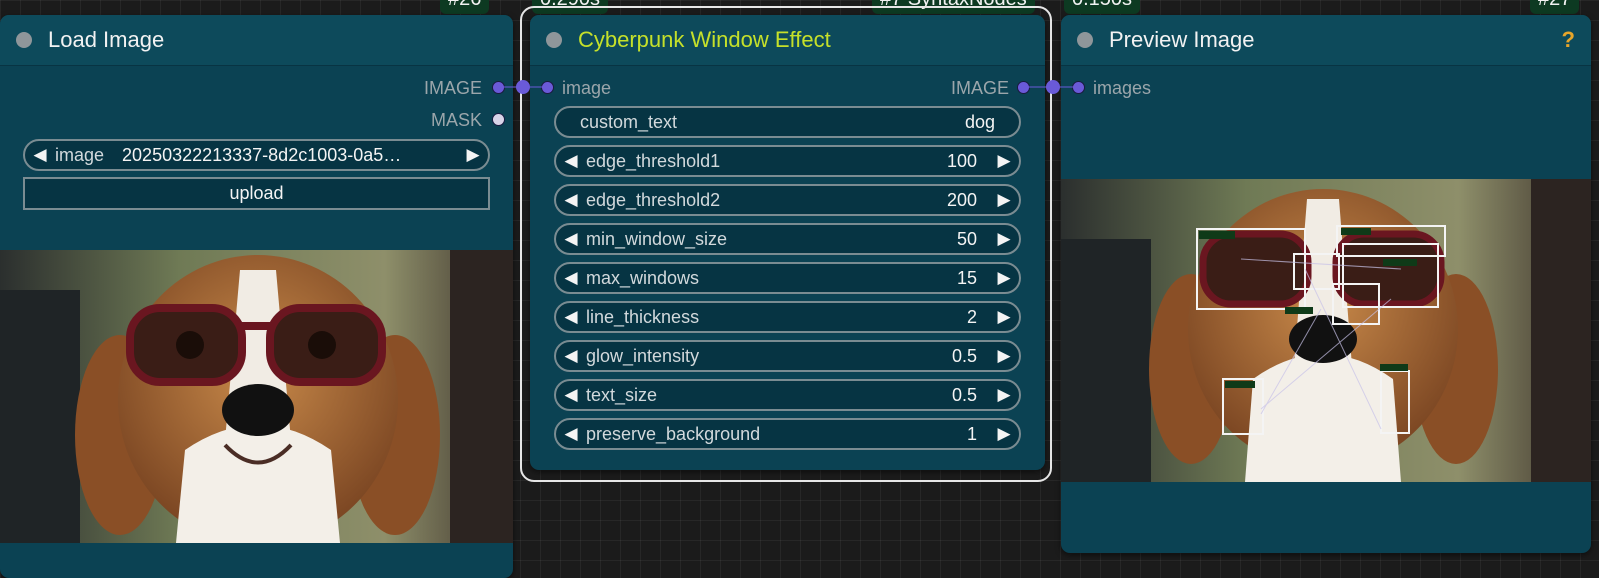  What do you see at coordinates (456, 120) in the screenshot?
I see `output-label-mask: MASK` at bounding box center [456, 120].